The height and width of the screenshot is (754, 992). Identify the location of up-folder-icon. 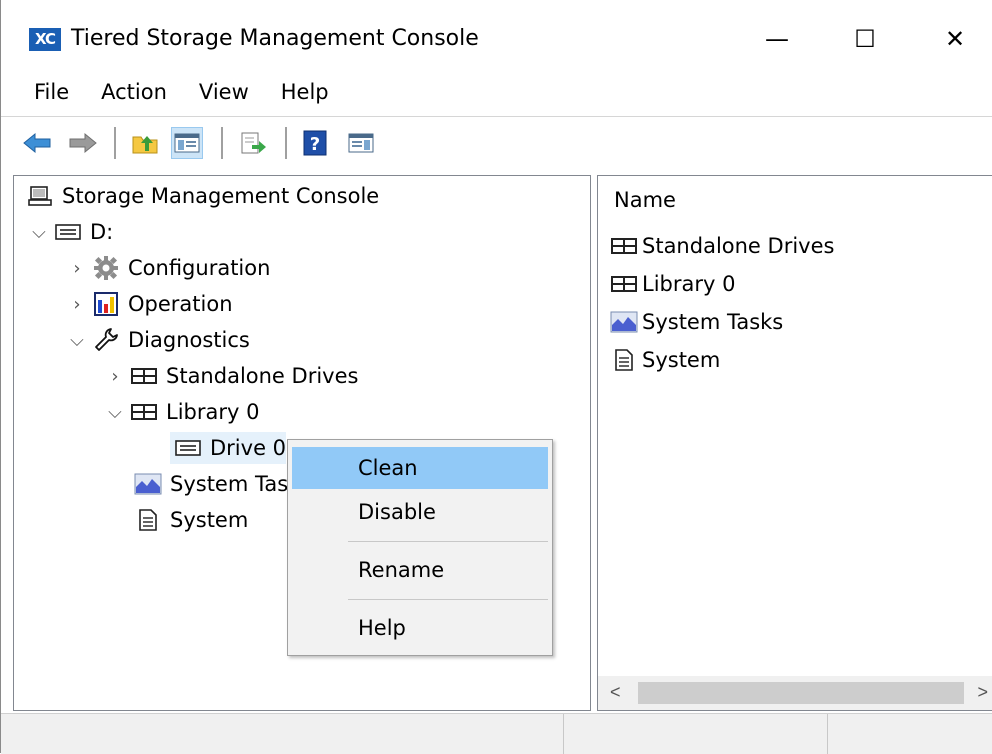
(145, 143).